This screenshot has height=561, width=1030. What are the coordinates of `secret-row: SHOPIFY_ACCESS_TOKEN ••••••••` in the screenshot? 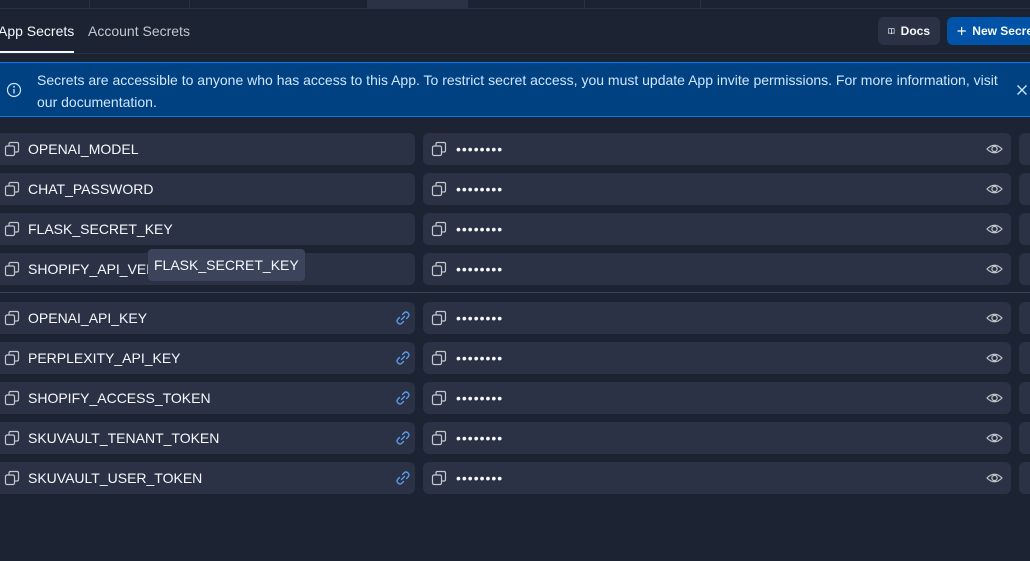 It's located at (515, 398).